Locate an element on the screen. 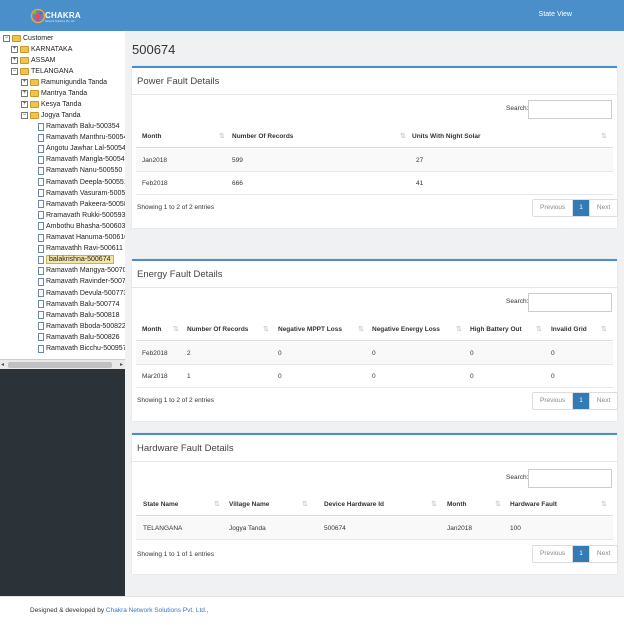 The height and width of the screenshot is (625, 624). column-header: Negative MPPT Loss is located at coordinates (310, 329).